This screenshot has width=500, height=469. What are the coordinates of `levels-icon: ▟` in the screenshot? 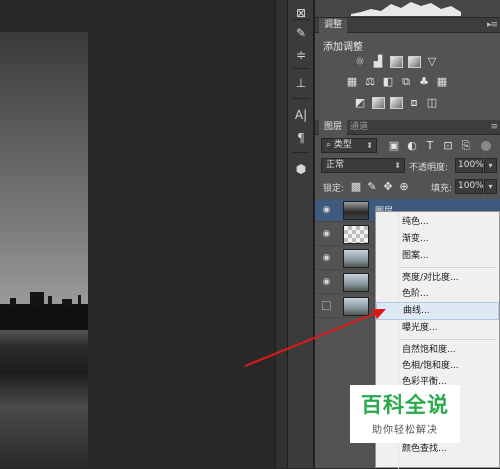 It's located at (378, 61).